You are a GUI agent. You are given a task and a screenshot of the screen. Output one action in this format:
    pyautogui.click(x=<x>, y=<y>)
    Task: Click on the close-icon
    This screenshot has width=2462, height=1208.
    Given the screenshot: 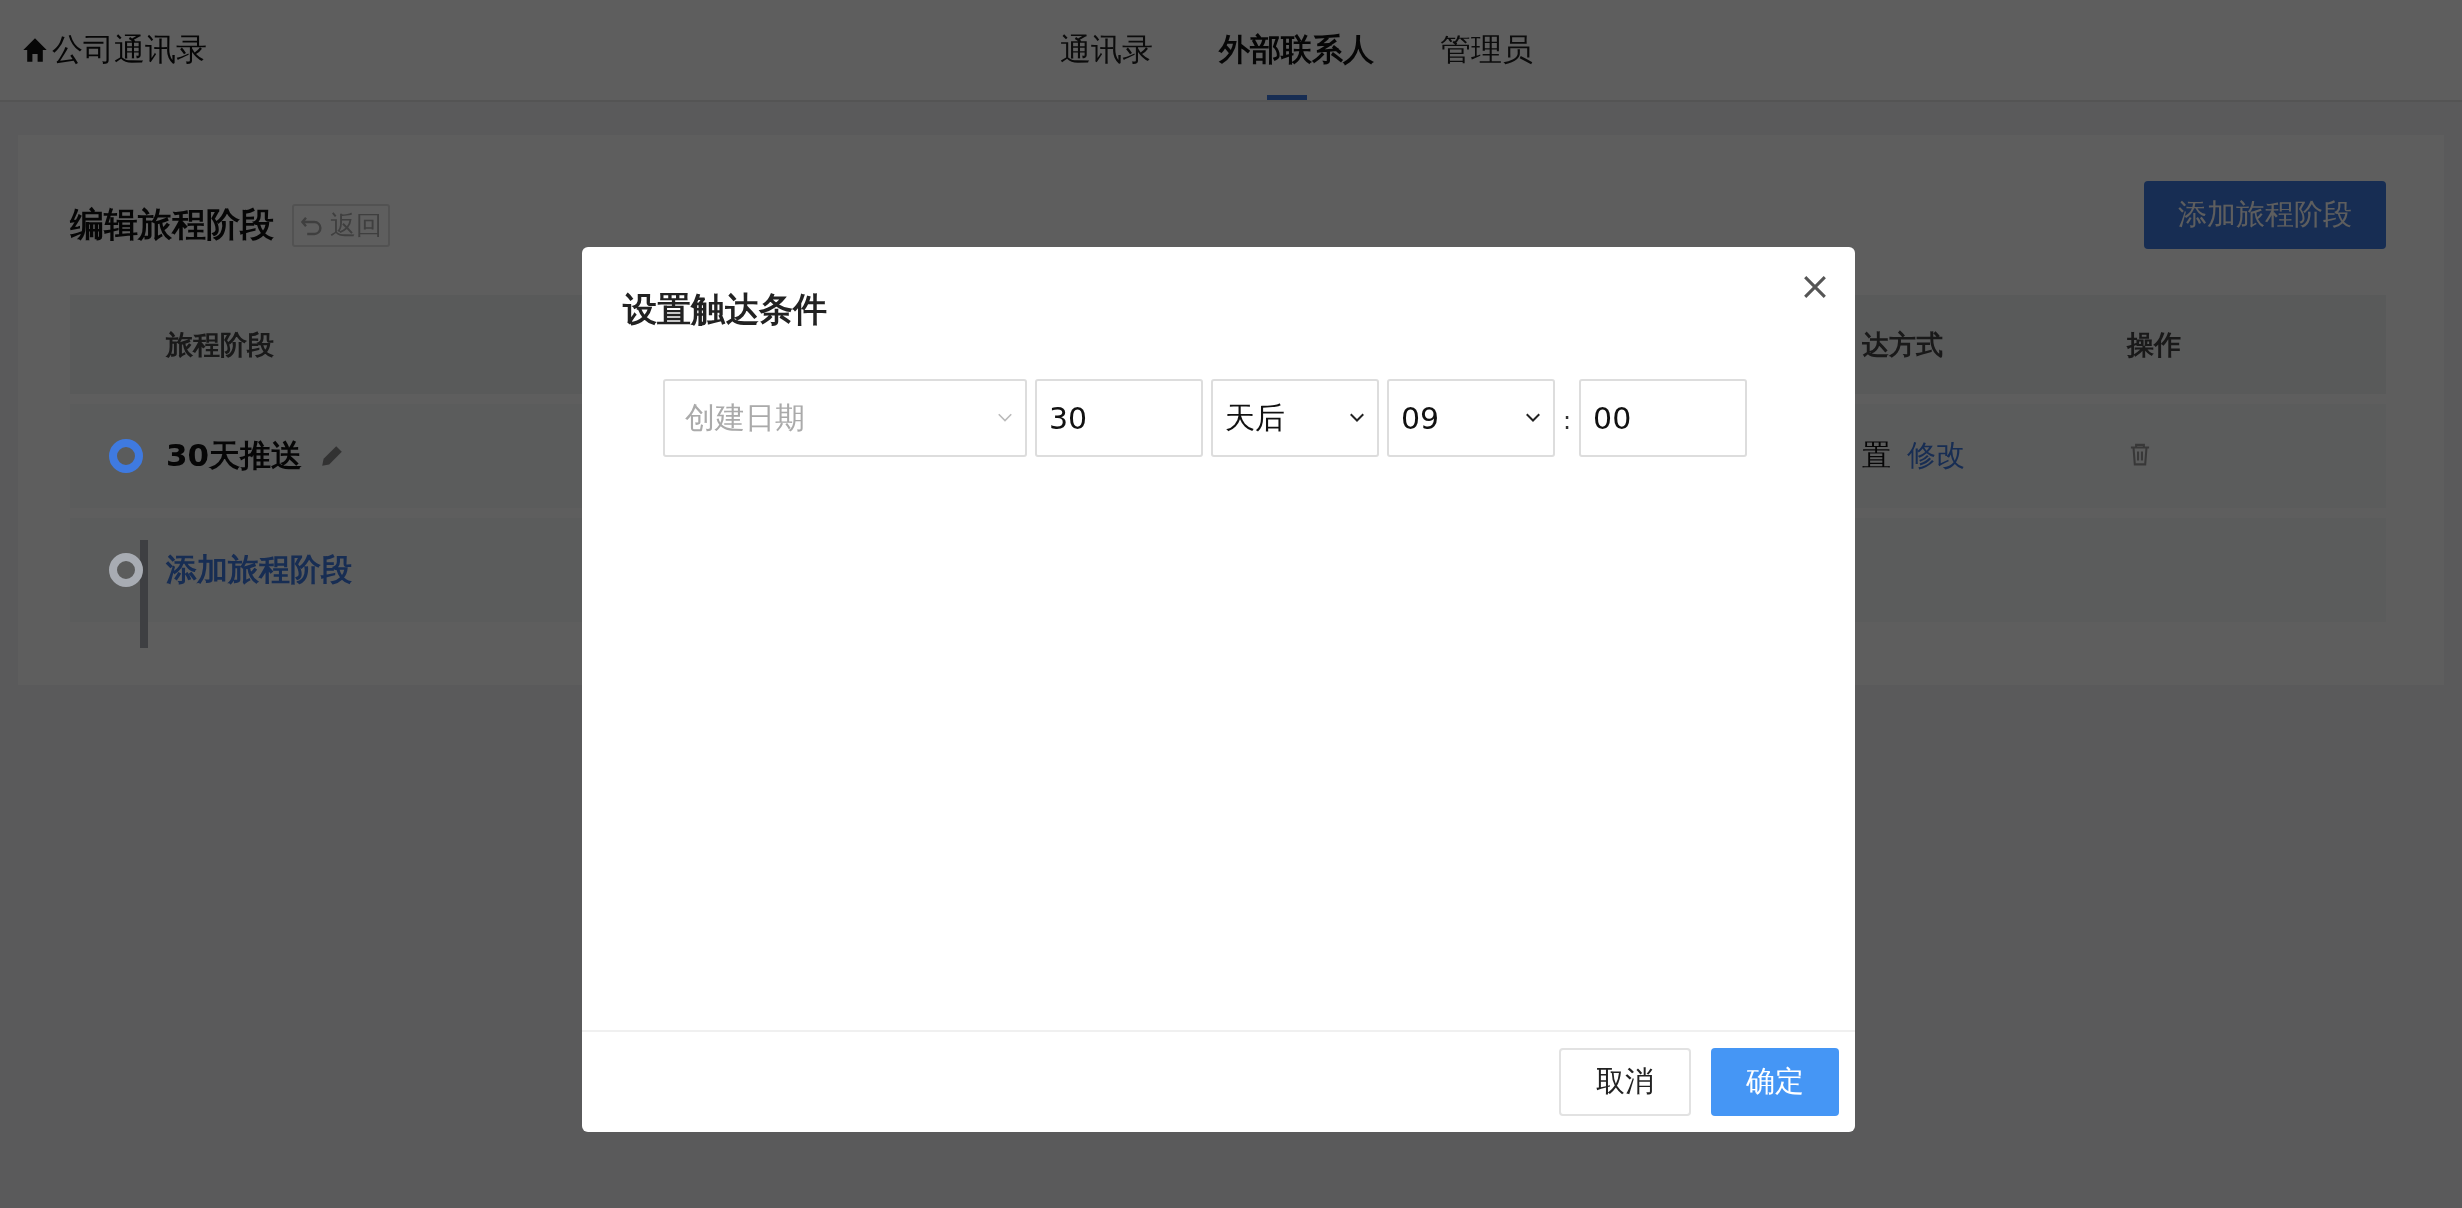 What is the action you would take?
    pyautogui.click(x=1815, y=287)
    